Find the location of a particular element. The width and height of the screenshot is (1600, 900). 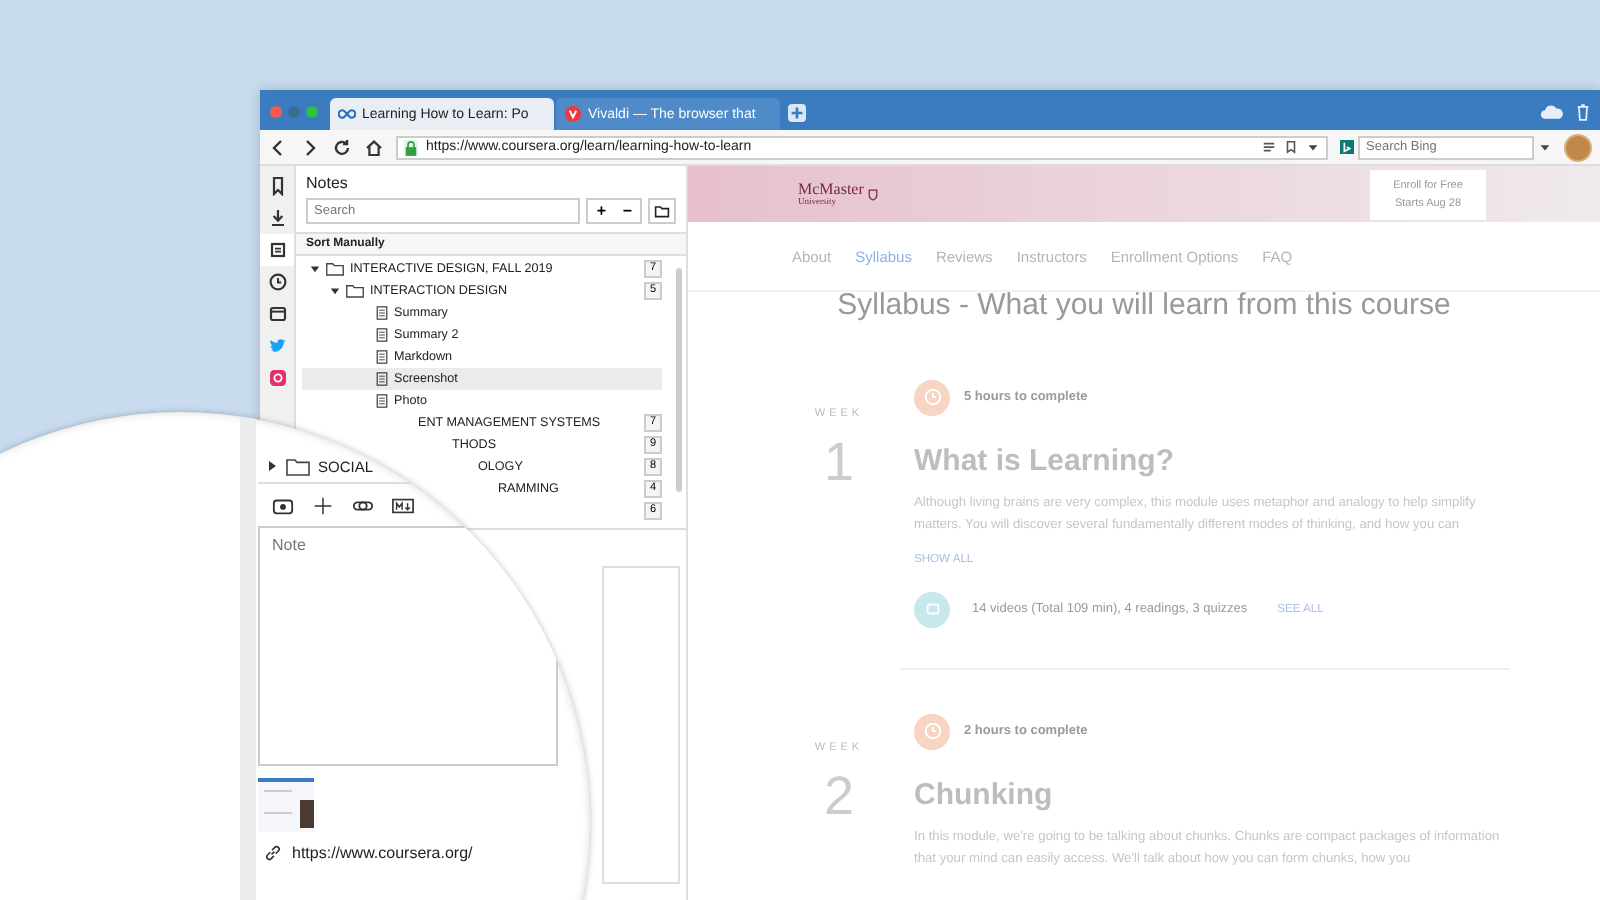

note-text-area: Note is located at coordinates (408, 646).